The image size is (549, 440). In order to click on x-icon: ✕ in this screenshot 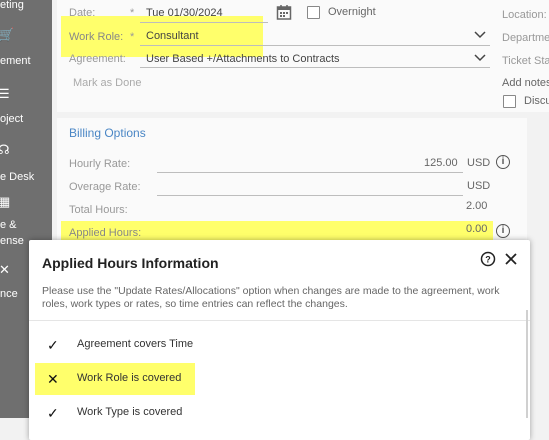, I will do `click(53, 379)`.